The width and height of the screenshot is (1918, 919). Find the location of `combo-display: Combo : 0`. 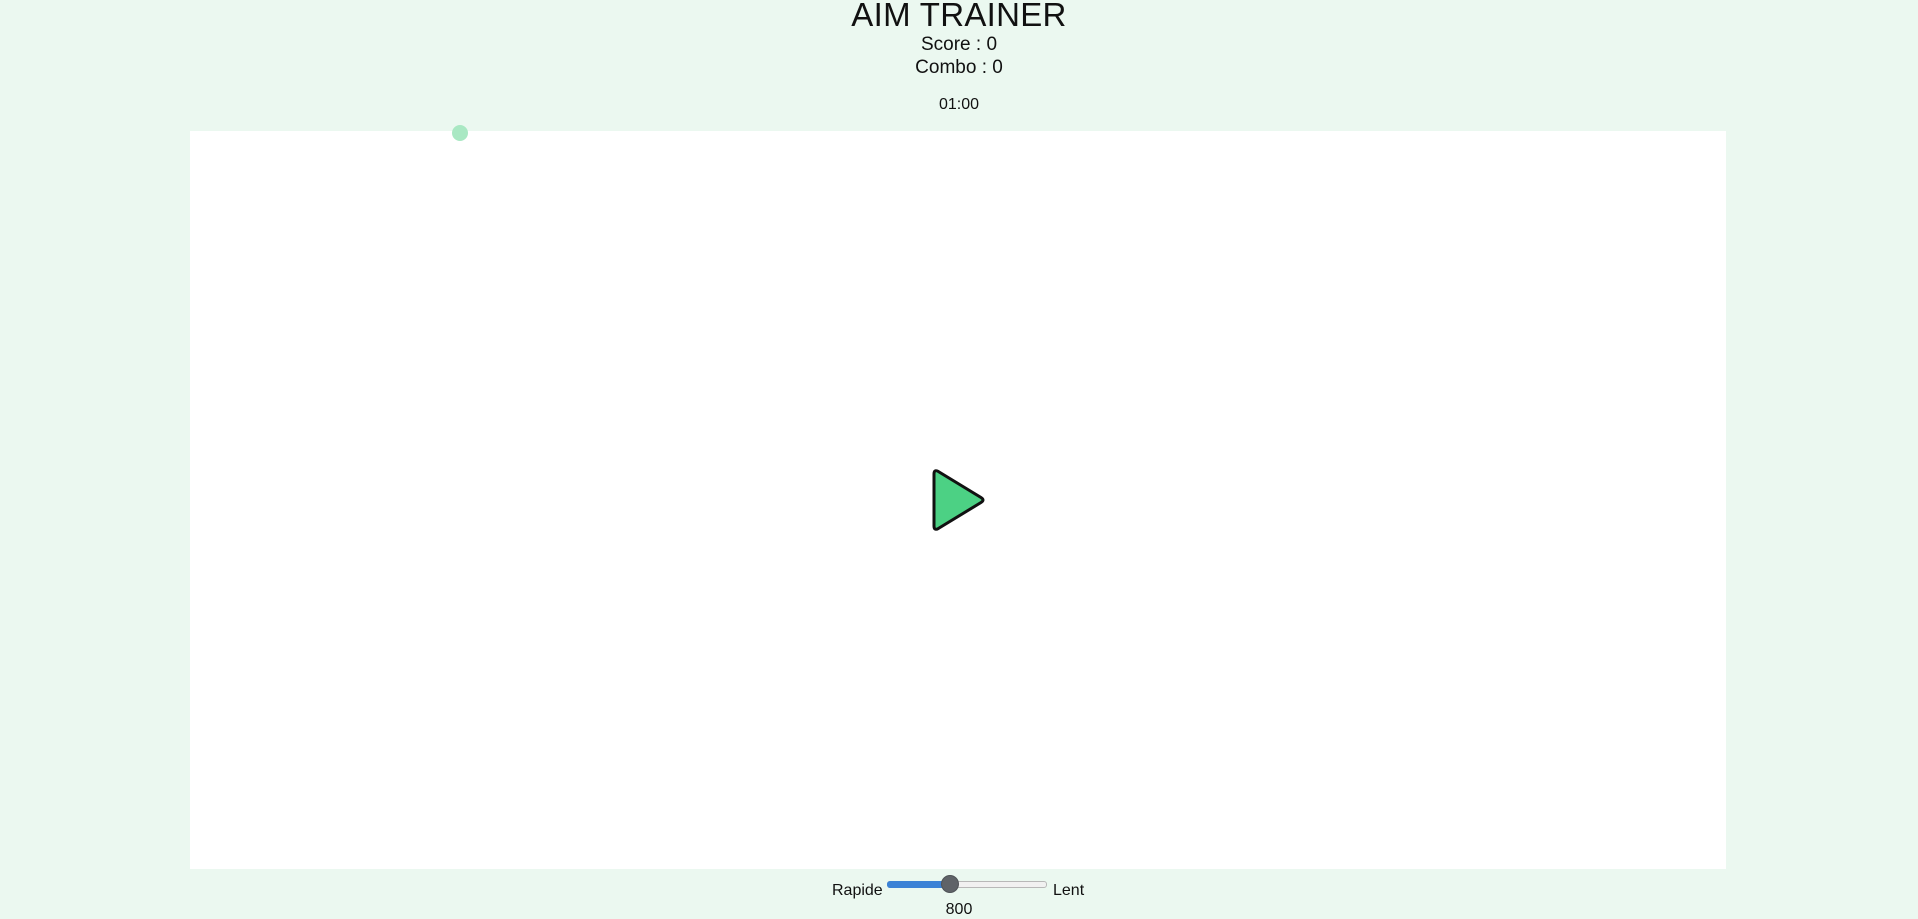

combo-display: Combo : 0 is located at coordinates (959, 67).